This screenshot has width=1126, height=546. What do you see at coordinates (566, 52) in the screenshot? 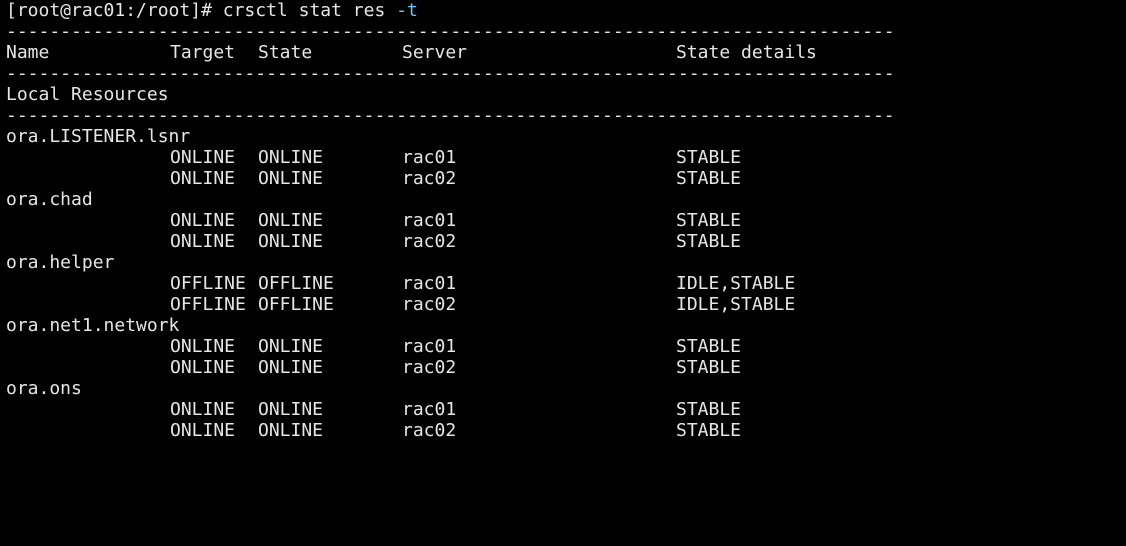
I see `table-header-row: Name Target State Server State details` at bounding box center [566, 52].